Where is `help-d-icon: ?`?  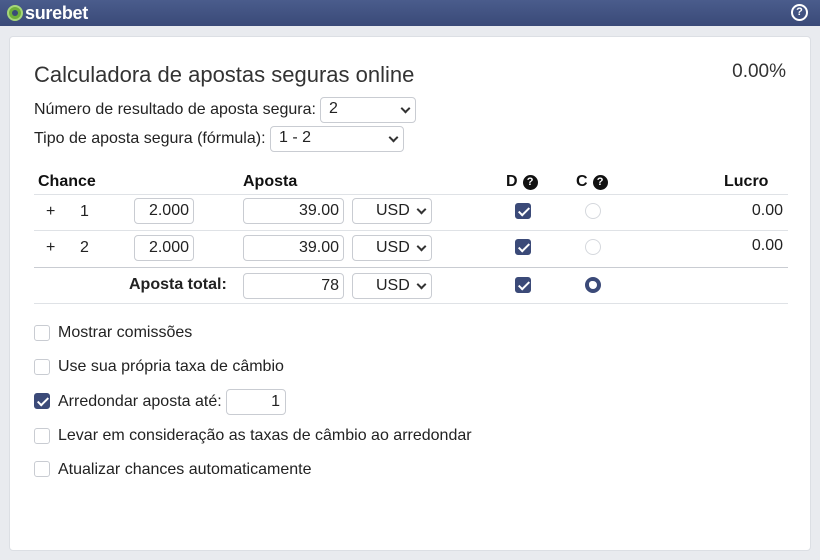 help-d-icon: ? is located at coordinates (530, 182).